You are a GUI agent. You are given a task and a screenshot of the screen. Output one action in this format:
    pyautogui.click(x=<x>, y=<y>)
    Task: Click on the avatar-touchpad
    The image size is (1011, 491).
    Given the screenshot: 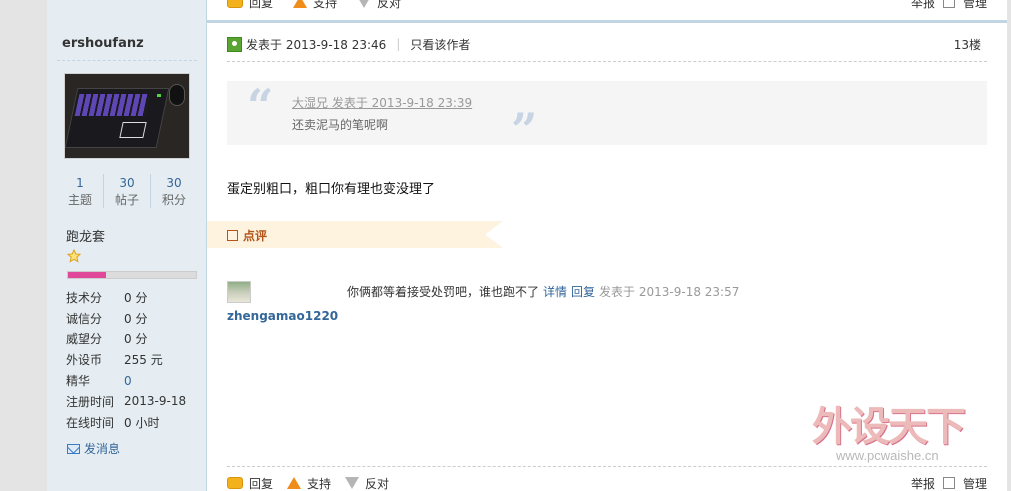 What is the action you would take?
    pyautogui.click(x=133, y=130)
    